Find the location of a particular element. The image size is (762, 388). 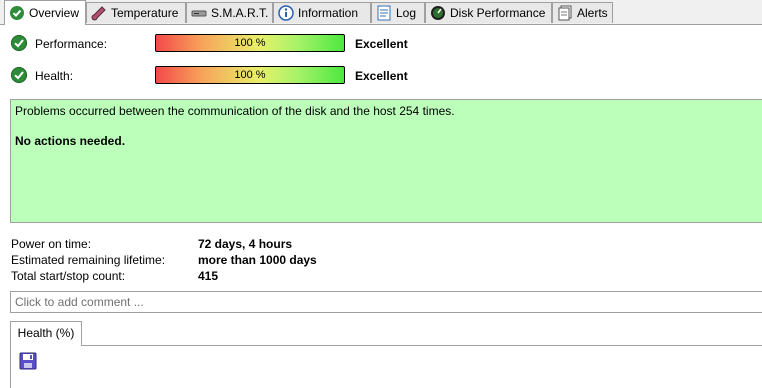

health-ok-icon is located at coordinates (19, 75).